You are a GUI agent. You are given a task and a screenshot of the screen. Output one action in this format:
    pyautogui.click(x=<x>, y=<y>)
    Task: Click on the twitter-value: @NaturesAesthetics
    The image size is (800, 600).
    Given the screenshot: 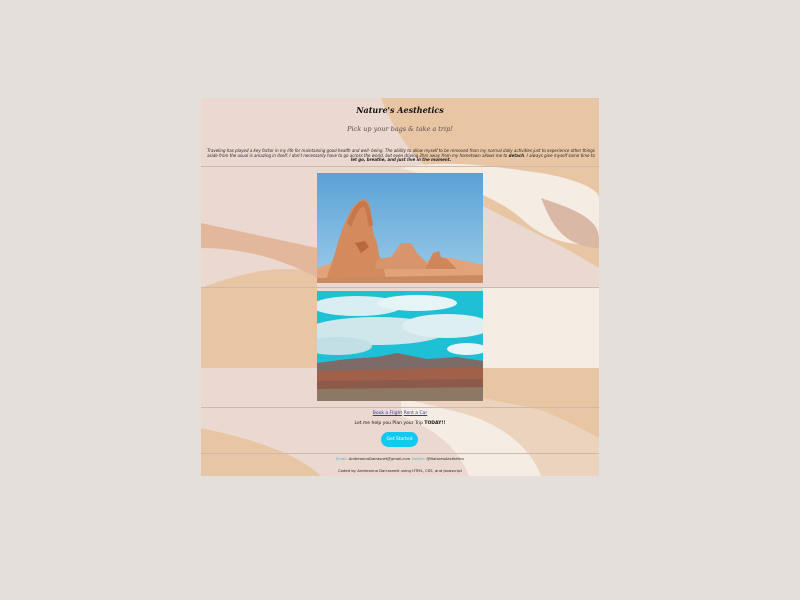 What is the action you would take?
    pyautogui.click(x=445, y=459)
    